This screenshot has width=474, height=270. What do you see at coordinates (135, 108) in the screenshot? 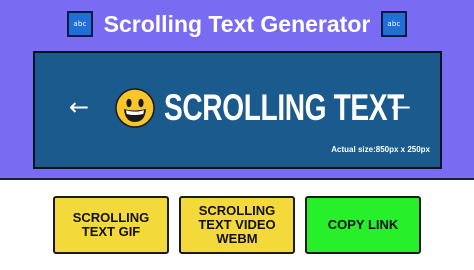
I see `grinning-face-icon` at bounding box center [135, 108].